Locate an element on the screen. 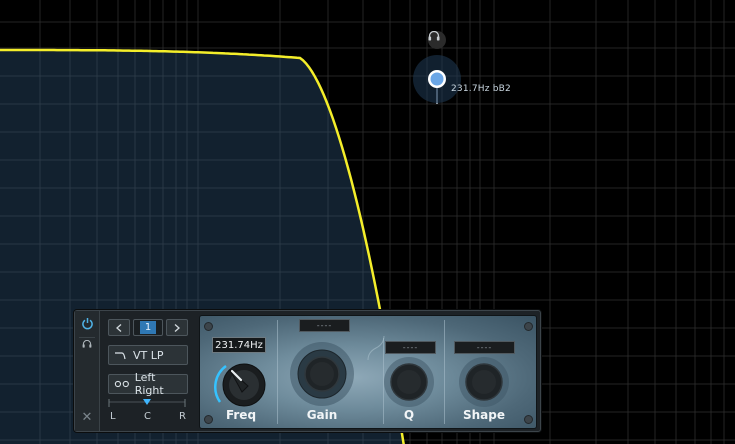 The height and width of the screenshot is (444, 735). stereo-mode-label: Left Right is located at coordinates (149, 384).